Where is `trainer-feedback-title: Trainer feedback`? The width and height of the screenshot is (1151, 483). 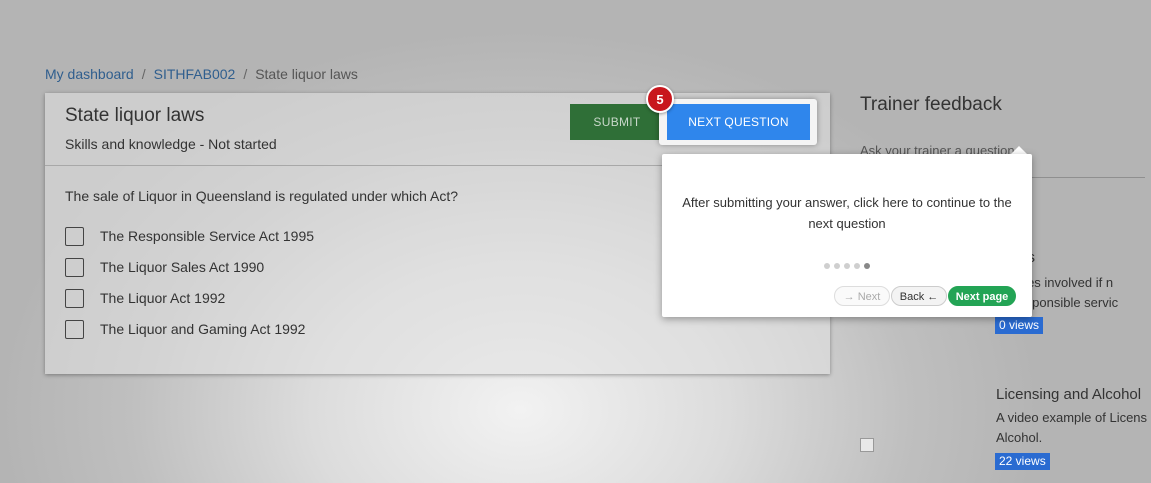
trainer-feedback-title: Trainer feedback is located at coordinates (931, 104).